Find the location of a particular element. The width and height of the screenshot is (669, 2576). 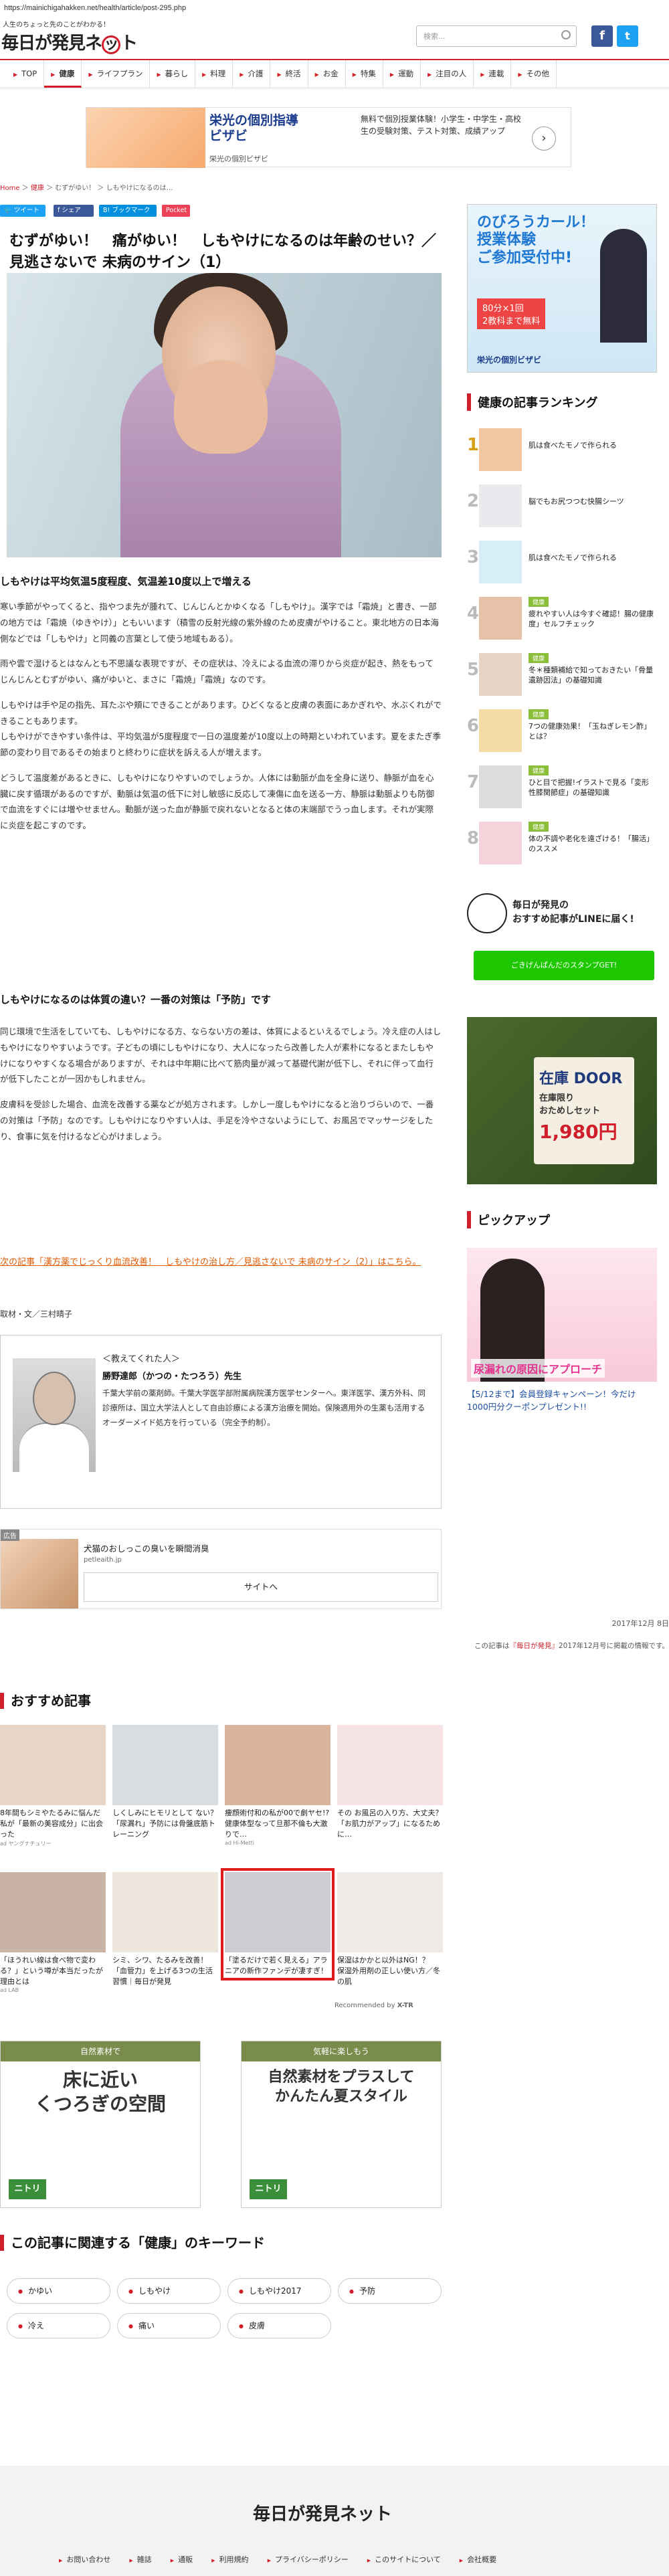

pickup-image: 尿漏れの原因にアプローチ is located at coordinates (562, 1315).